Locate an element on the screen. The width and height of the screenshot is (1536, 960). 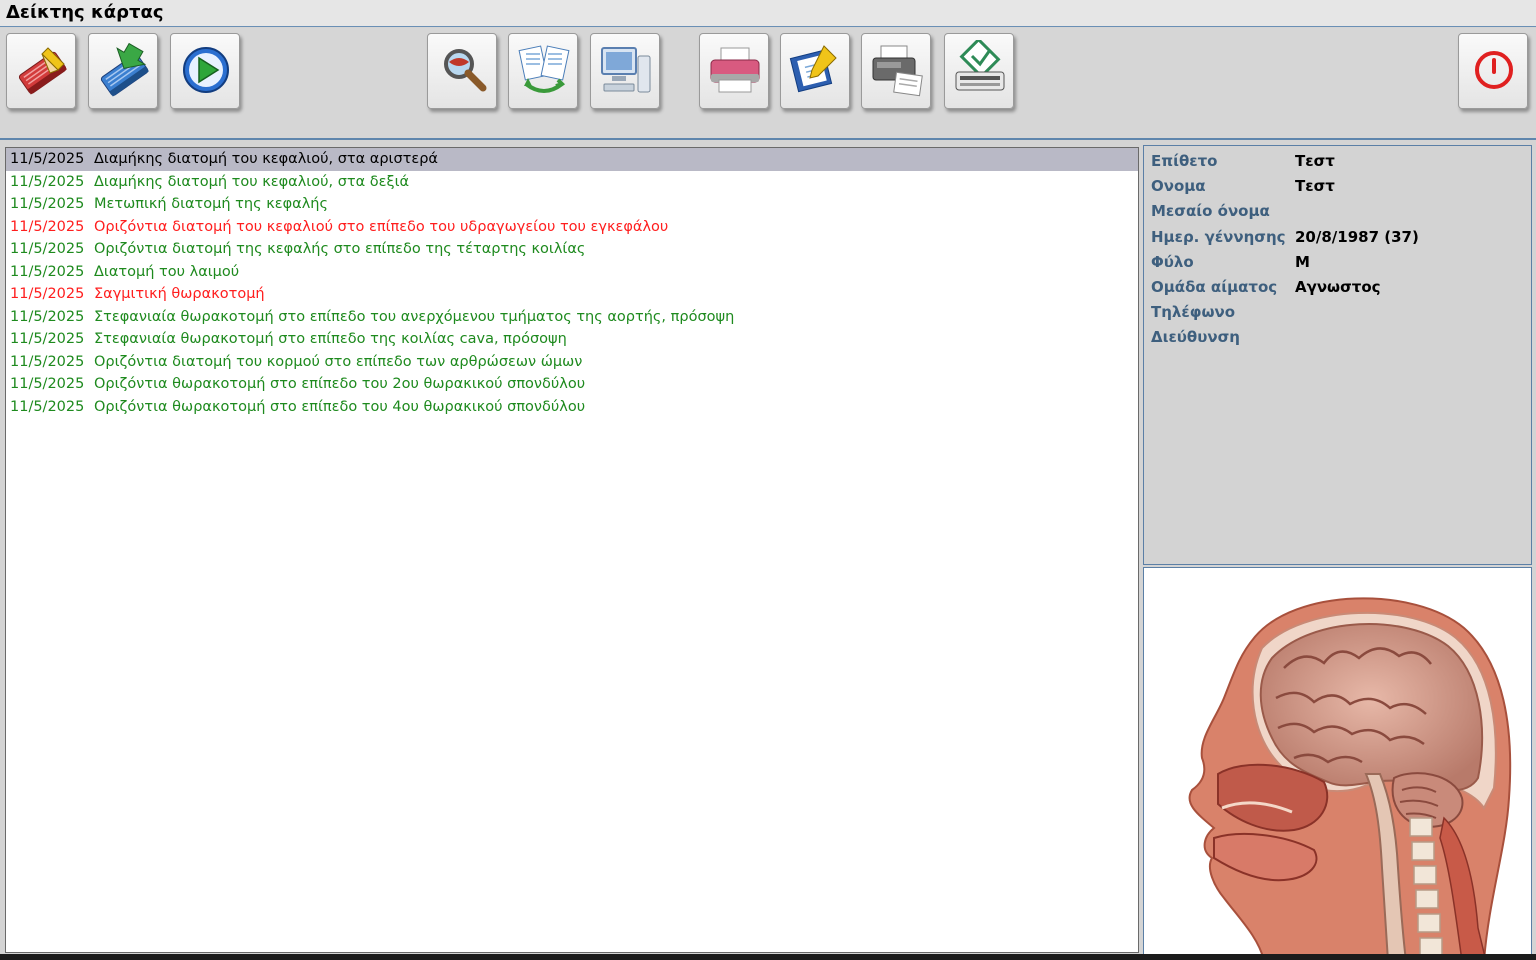
toolbar is located at coordinates (768, 84).